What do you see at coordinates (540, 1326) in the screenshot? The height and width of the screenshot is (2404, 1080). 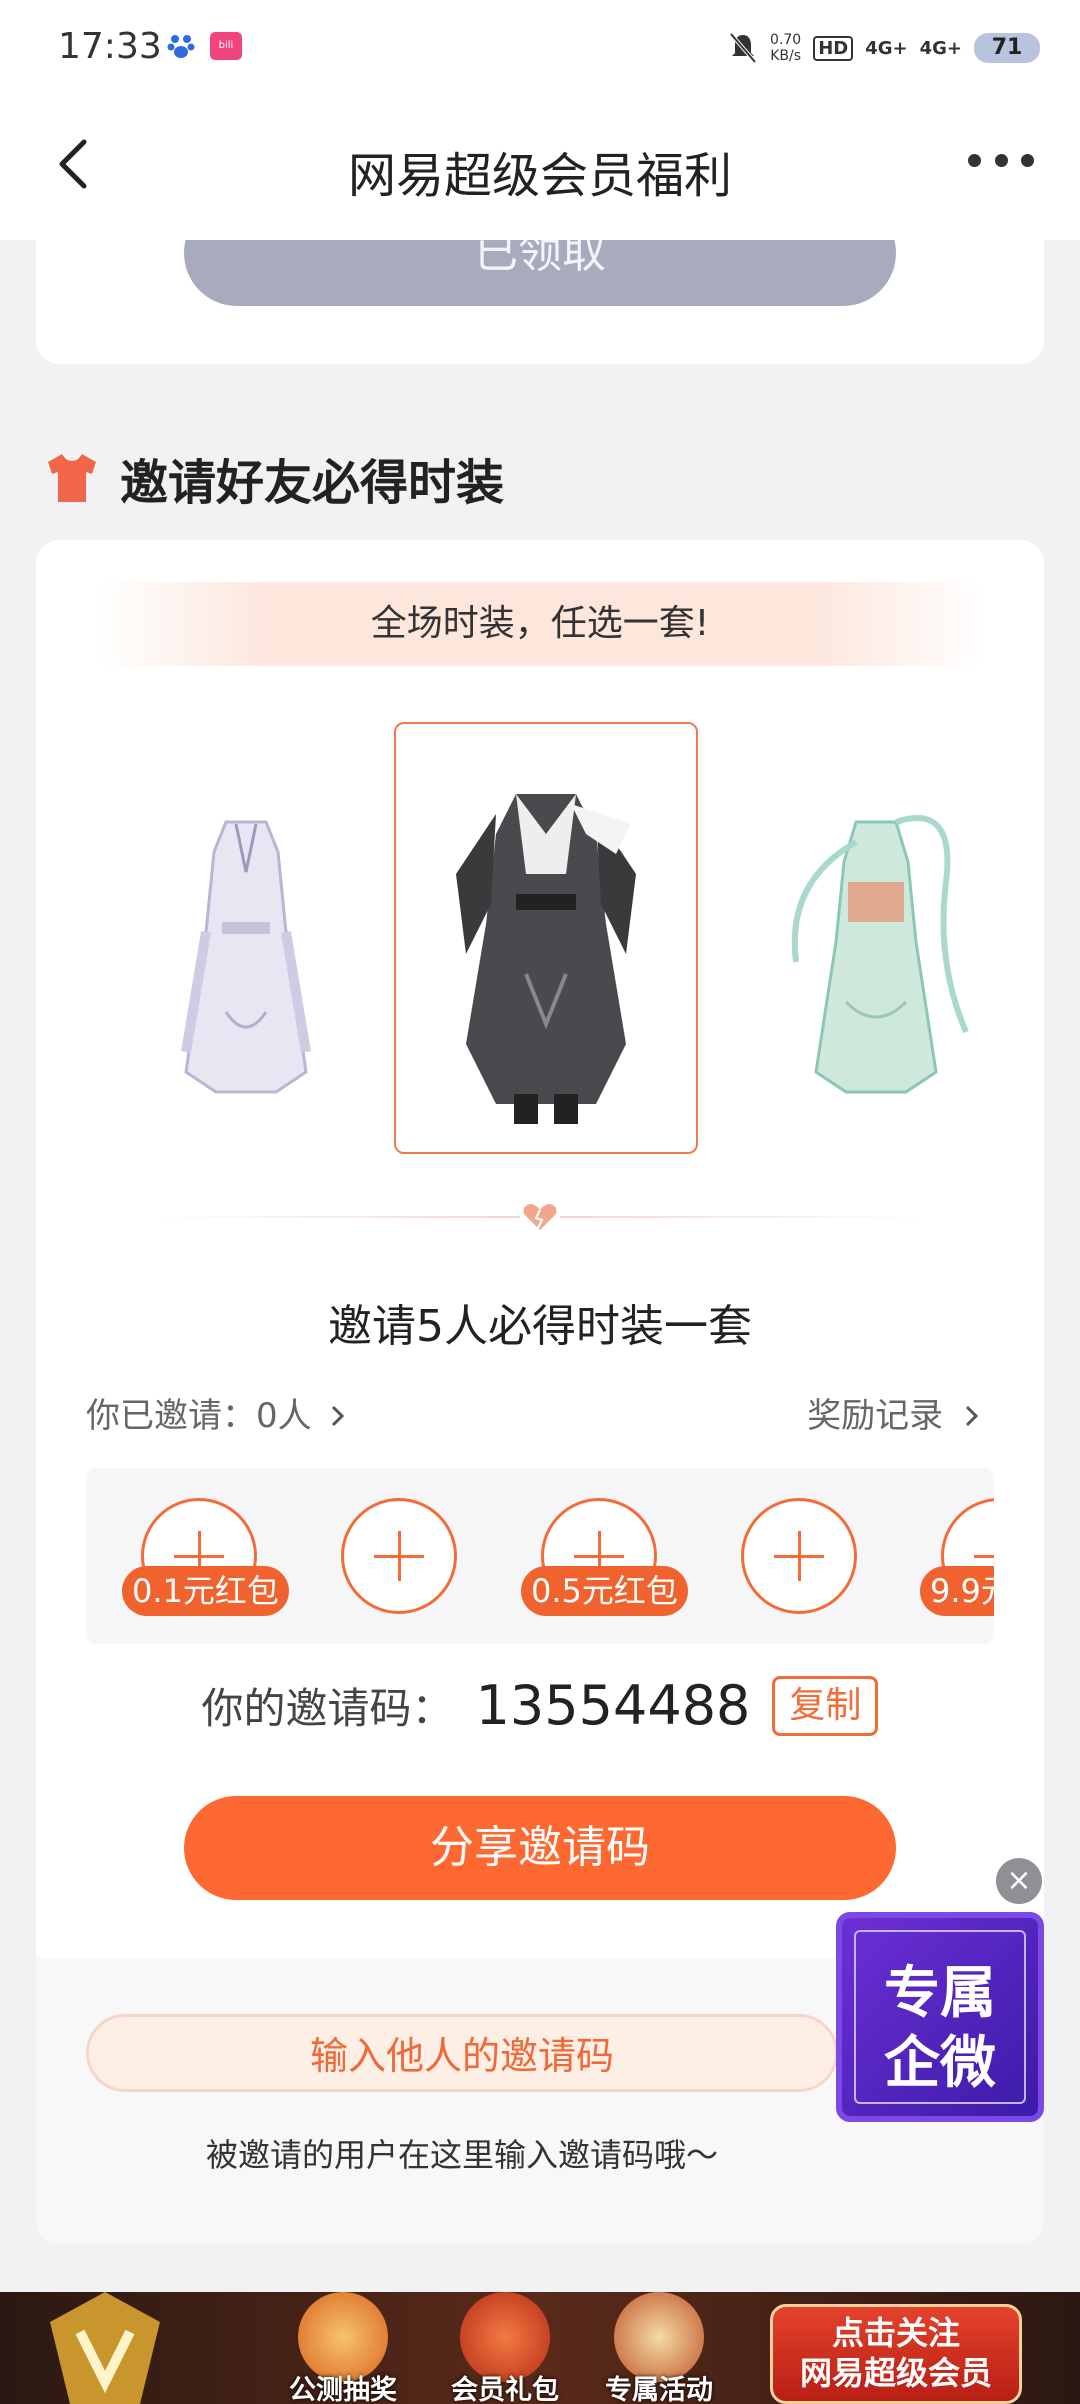 I see `invite-goal: 邀请5人必得时装一套` at bounding box center [540, 1326].